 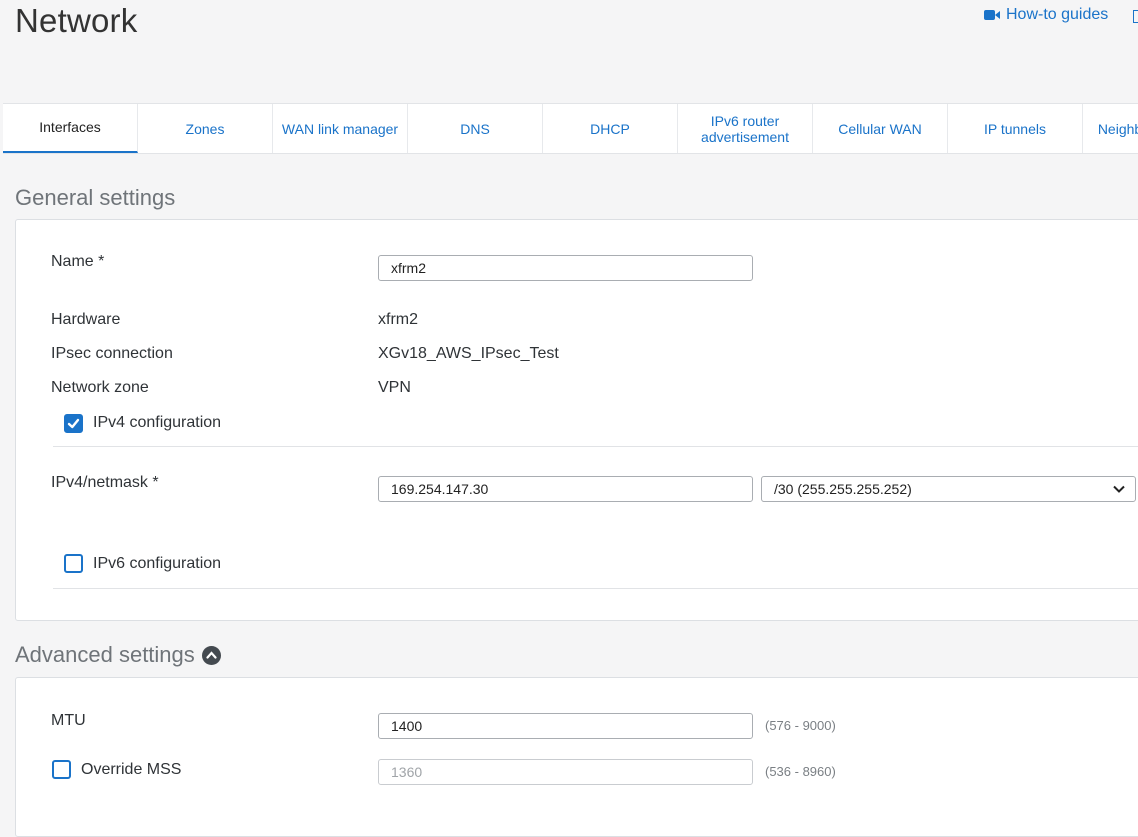 What do you see at coordinates (880, 128) in the screenshot?
I see `tab-cellular-wan: Cellular WAN` at bounding box center [880, 128].